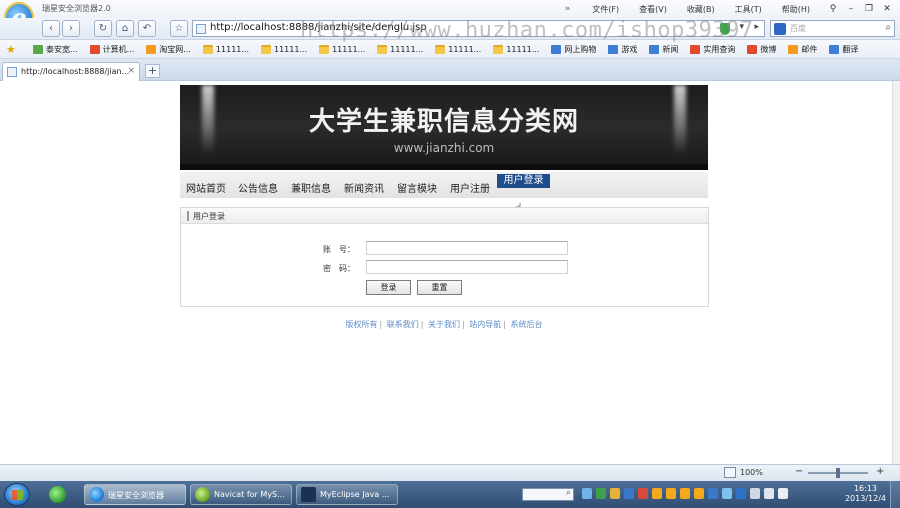  I want to click on nav-home: 网站首页, so click(206, 187).